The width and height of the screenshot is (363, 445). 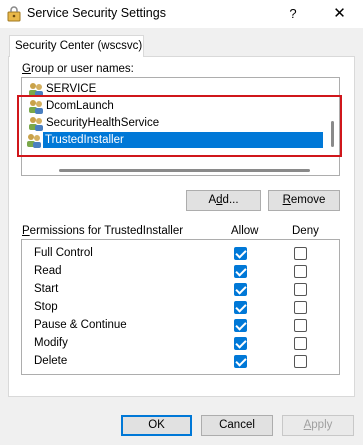 What do you see at coordinates (79, 46) in the screenshot?
I see `tab-label: Security Center (wscsvc)` at bounding box center [79, 46].